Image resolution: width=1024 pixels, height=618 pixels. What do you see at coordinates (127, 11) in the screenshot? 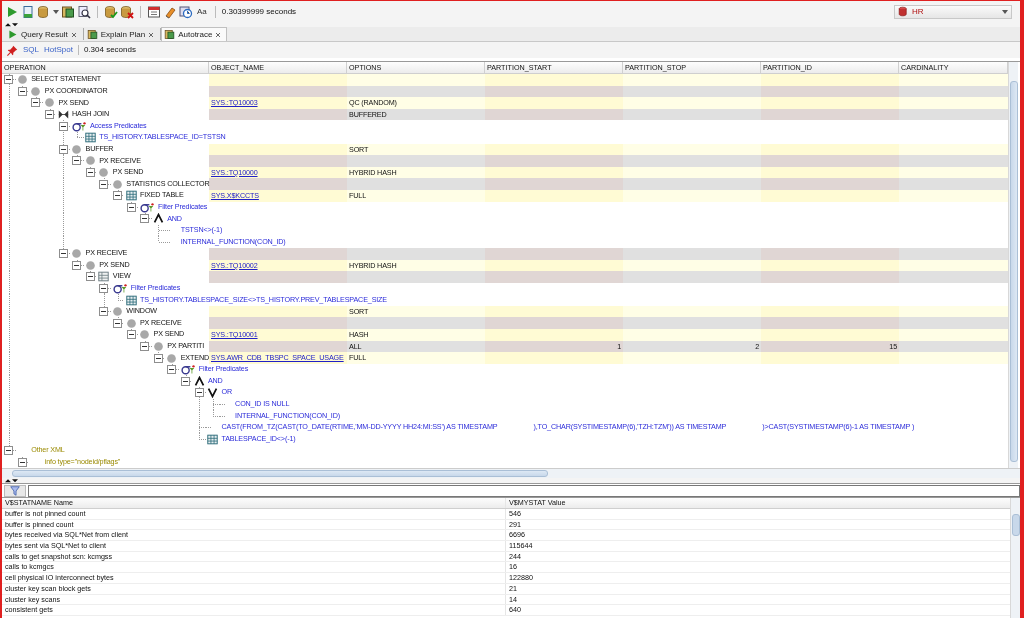
I see `database-cross-icon` at bounding box center [127, 11].